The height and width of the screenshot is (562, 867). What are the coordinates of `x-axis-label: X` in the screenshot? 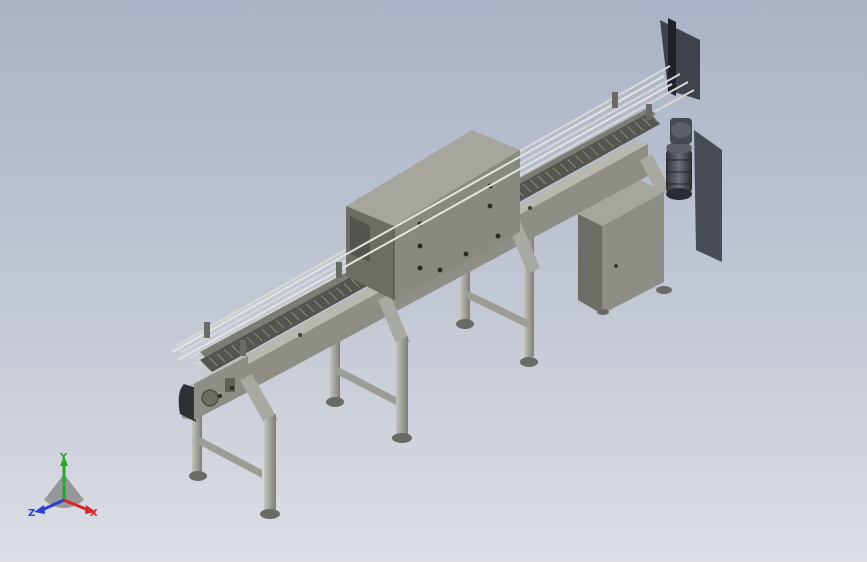 It's located at (94, 513).